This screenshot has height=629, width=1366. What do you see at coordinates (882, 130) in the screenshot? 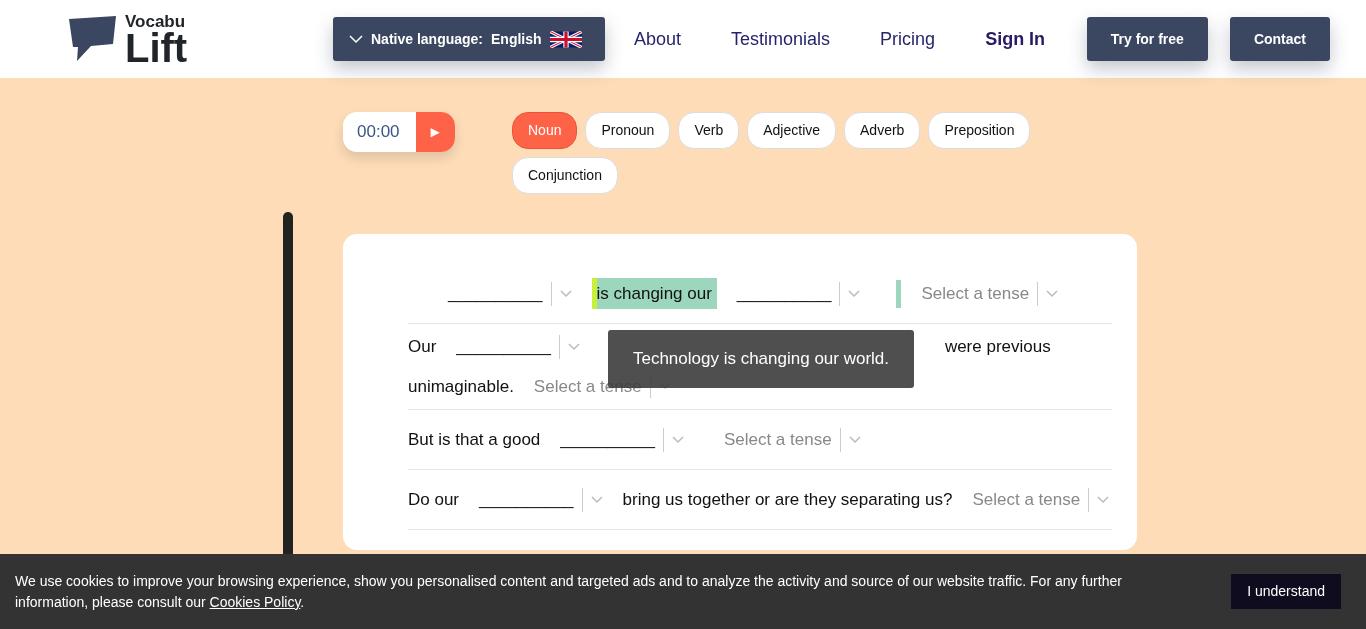
I see `word-class-tab: Adverb` at bounding box center [882, 130].